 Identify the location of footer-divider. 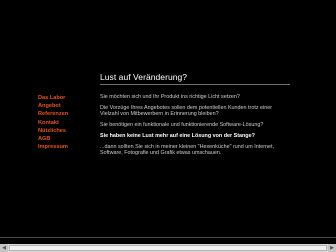
(168, 237).